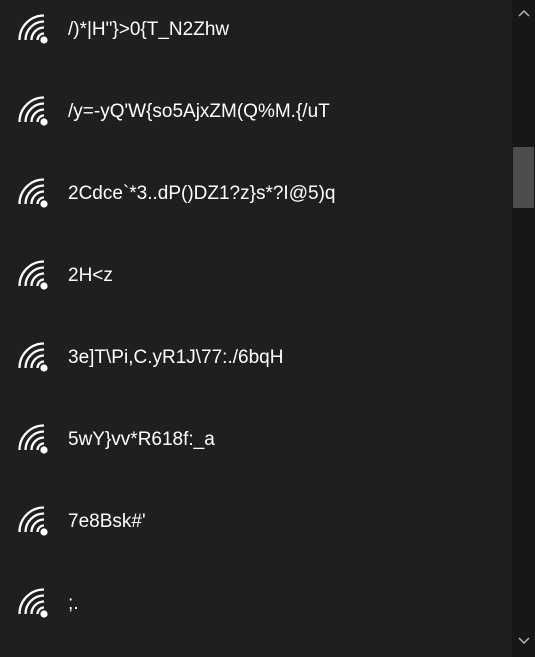 The width and height of the screenshot is (535, 657). What do you see at coordinates (176, 357) in the screenshot?
I see `network-ssid: 3e]T\Pi,C.yR1J\77:./6bqH` at bounding box center [176, 357].